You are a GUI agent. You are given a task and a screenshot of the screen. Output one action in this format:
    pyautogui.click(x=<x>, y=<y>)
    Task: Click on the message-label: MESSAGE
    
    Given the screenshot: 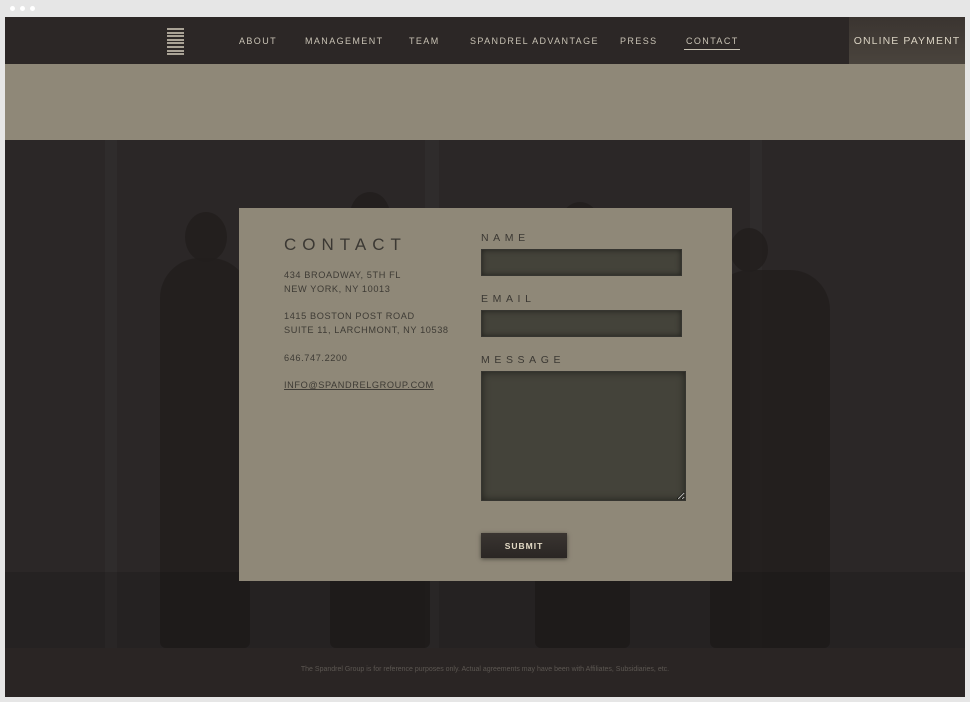 What is the action you would take?
    pyautogui.click(x=523, y=360)
    